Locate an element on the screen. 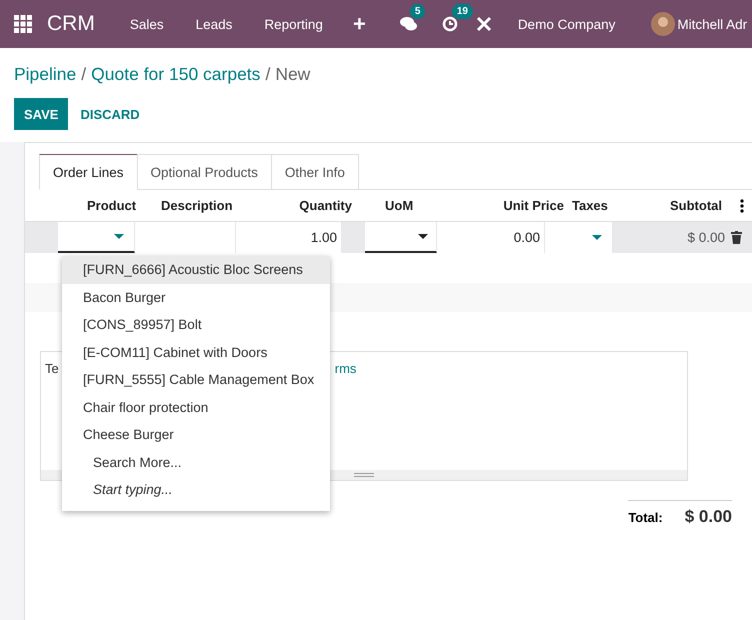 The height and width of the screenshot is (620, 752). uom-select is located at coordinates (401, 237).